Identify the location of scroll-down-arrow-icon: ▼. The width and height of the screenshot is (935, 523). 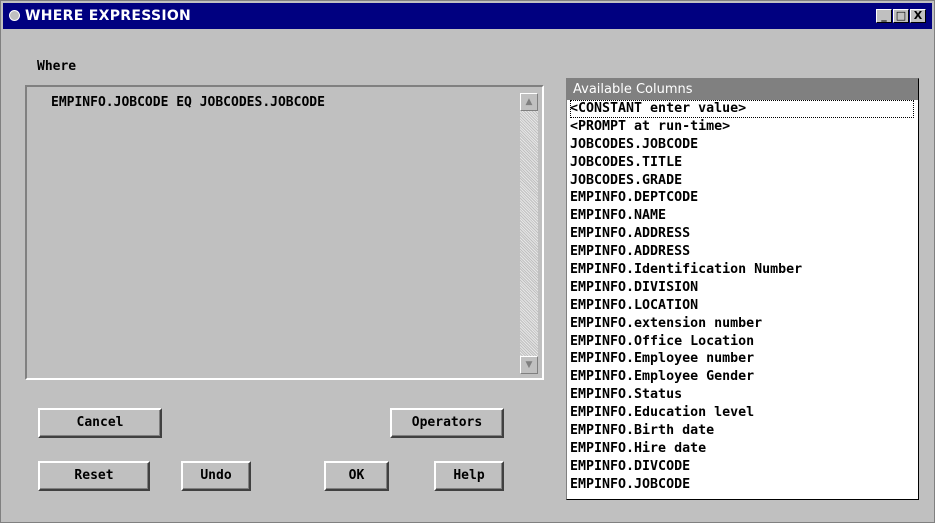
(529, 365).